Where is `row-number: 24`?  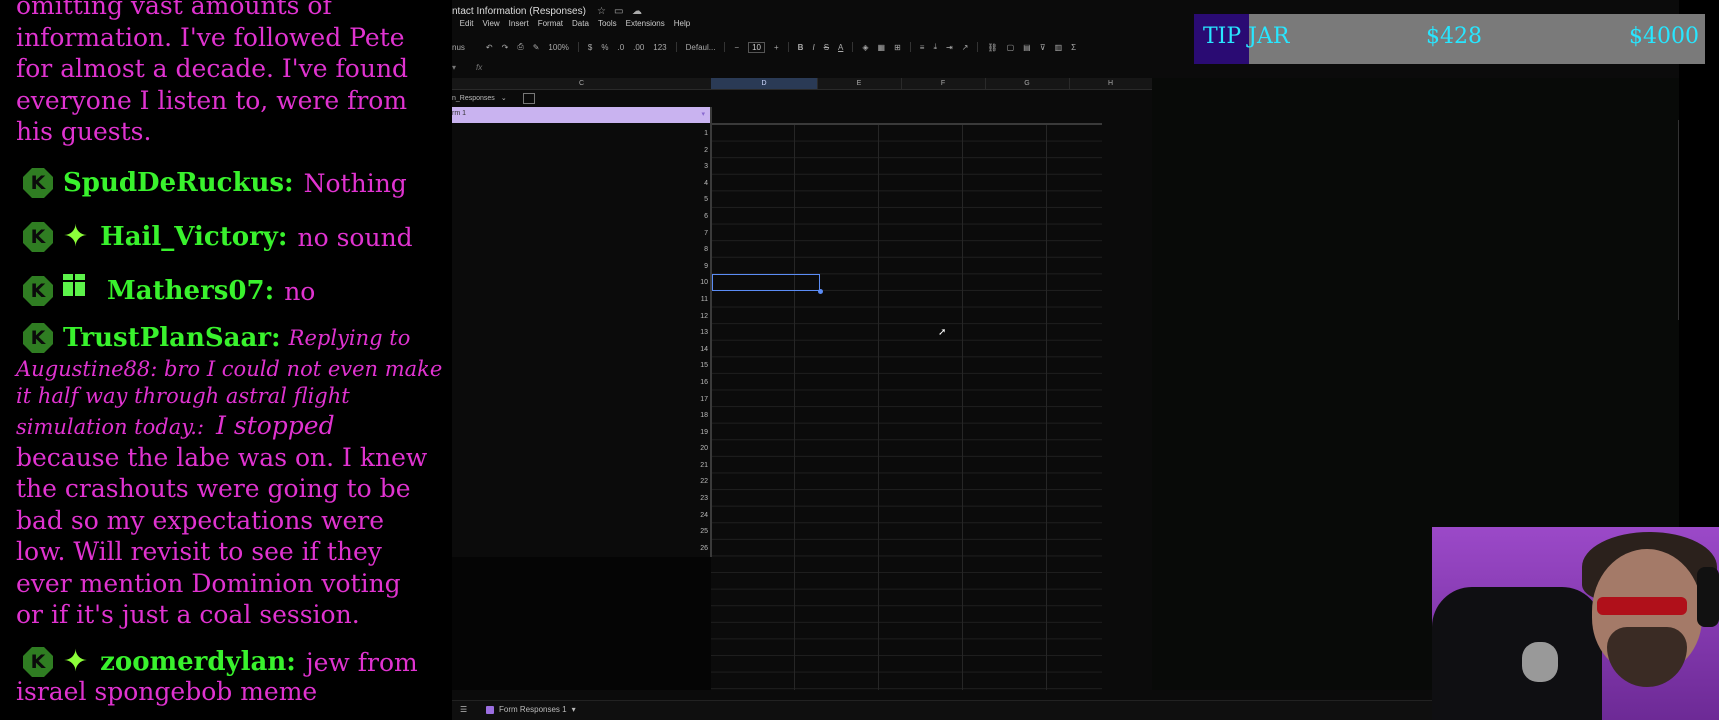 row-number: 24 is located at coordinates (680, 516).